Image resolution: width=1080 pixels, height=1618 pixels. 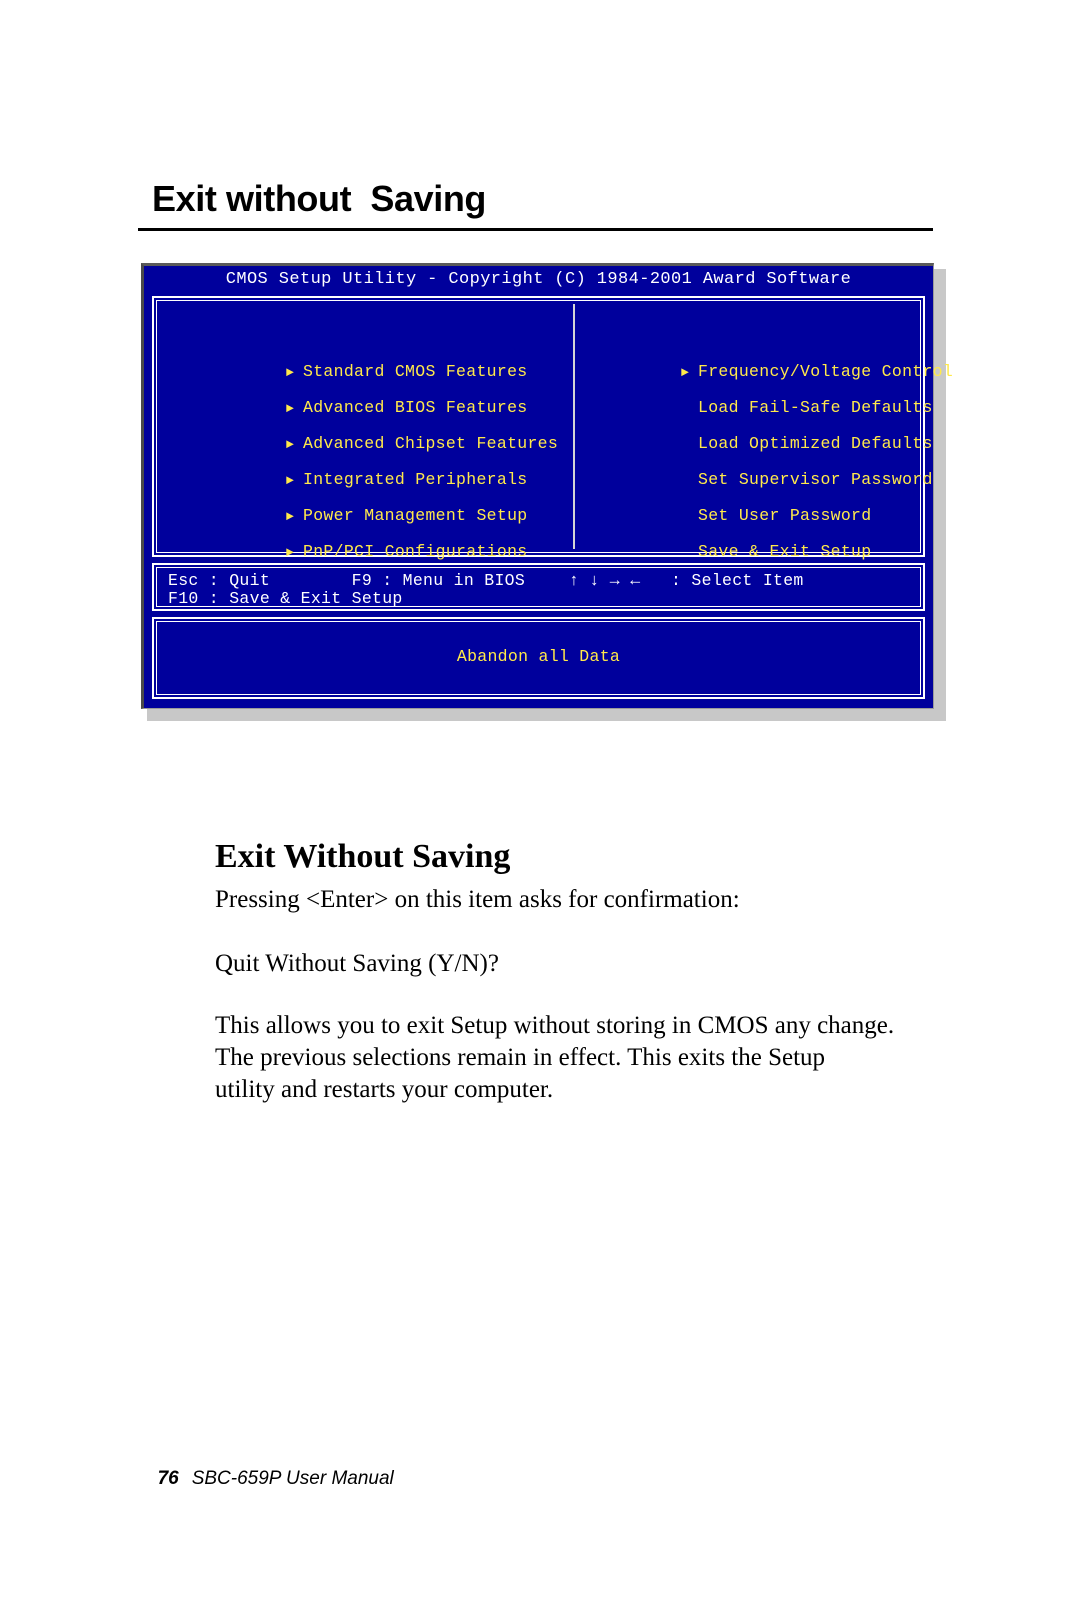 I want to click on help-line-save-exit: F10 : Save & Exit Setup, so click(x=285, y=598).